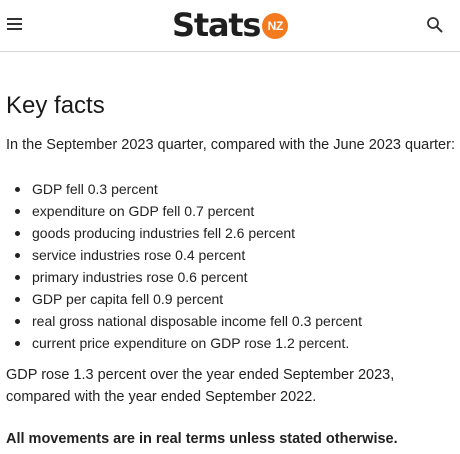 The image size is (460, 454). Describe the element at coordinates (55, 105) in the screenshot. I see `page-heading: Key facts` at that location.